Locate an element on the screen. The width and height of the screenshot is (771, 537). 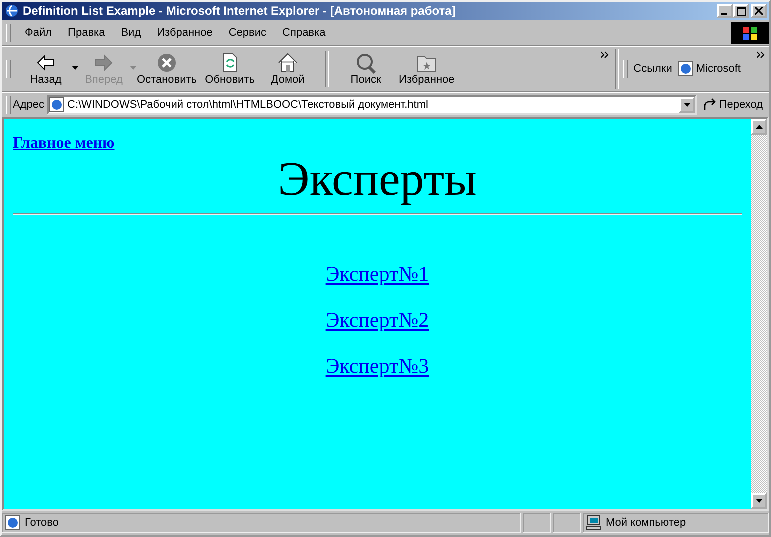
menu-item: Справка is located at coordinates (304, 32).